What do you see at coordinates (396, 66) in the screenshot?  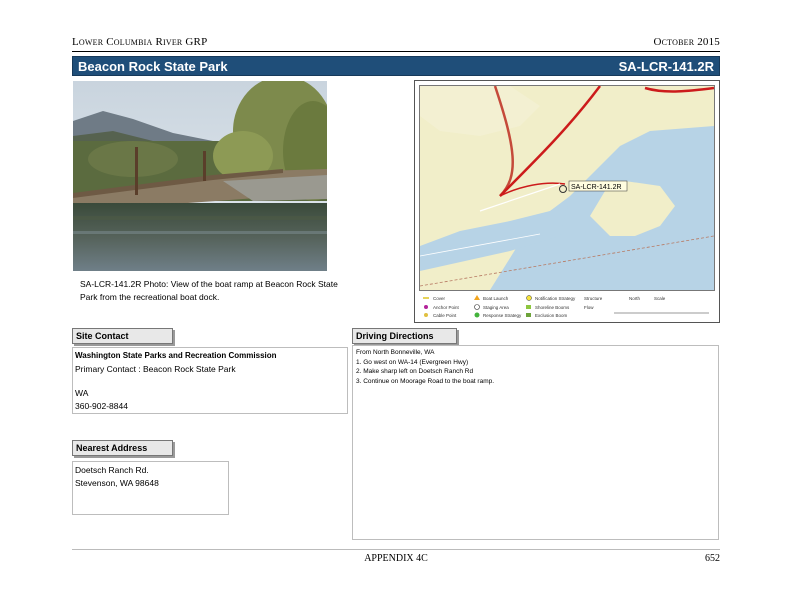 I see `site-title-bar: Beacon Rock State Park SA-LCR-141.2R` at bounding box center [396, 66].